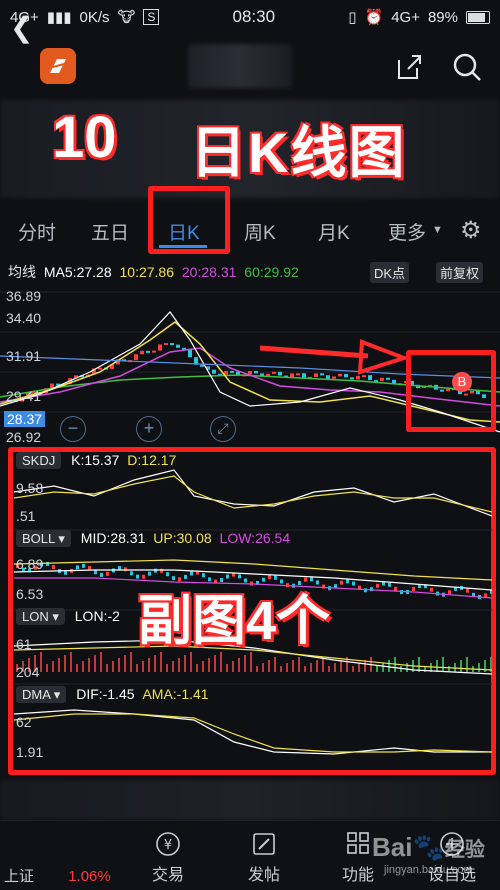  Describe the element at coordinates (59, 17) in the screenshot. I see `signal-icon: ▮▮▮` at that location.